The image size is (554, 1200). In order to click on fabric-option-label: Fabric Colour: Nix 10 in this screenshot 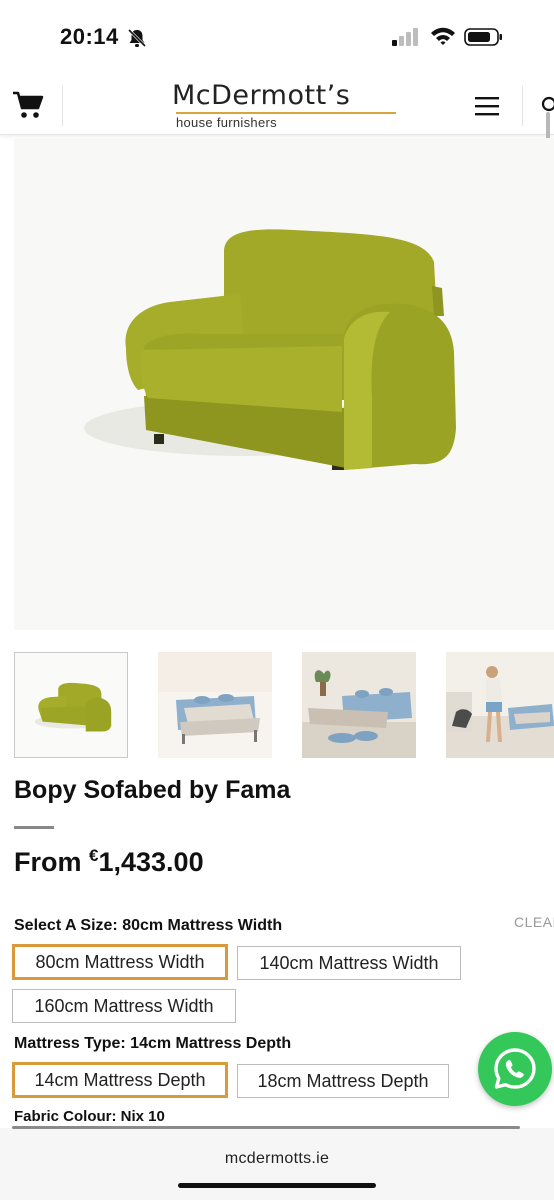, I will do `click(89, 1116)`.